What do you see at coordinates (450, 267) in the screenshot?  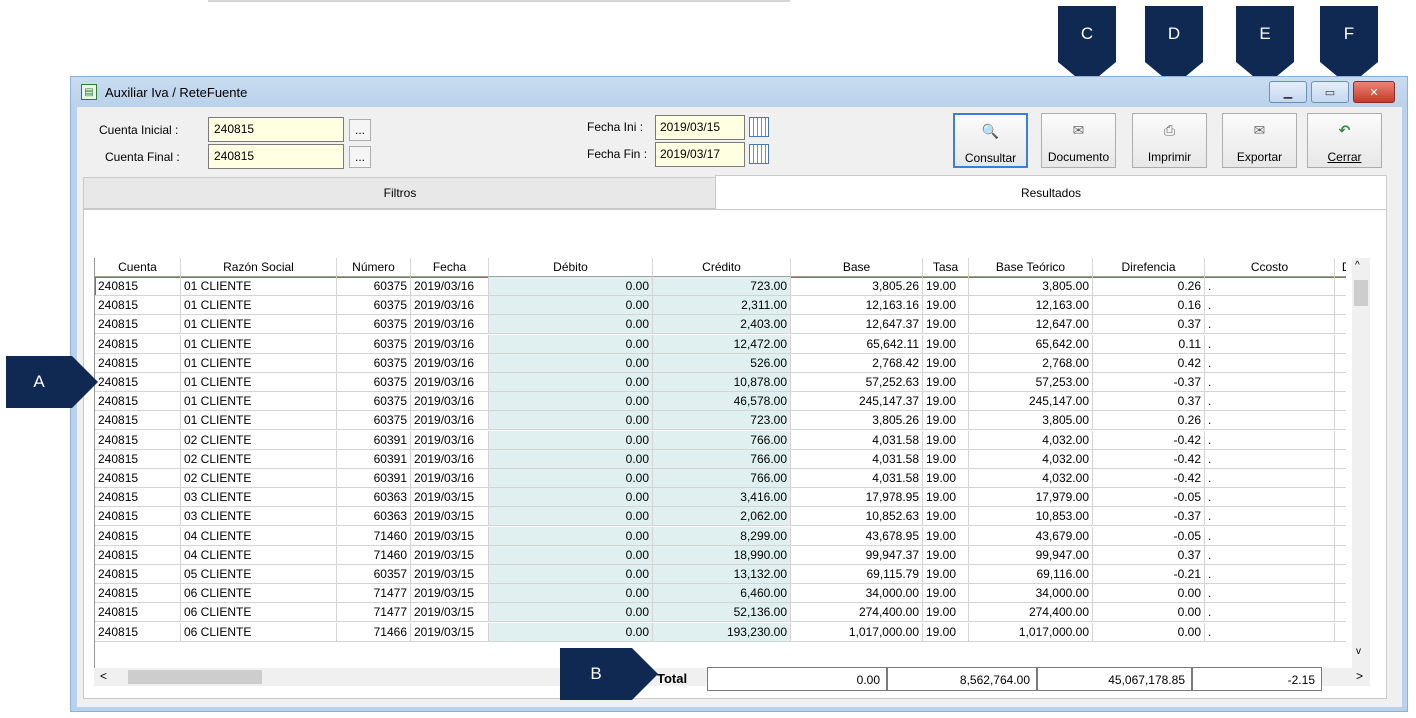 I see `column-header: Fecha` at bounding box center [450, 267].